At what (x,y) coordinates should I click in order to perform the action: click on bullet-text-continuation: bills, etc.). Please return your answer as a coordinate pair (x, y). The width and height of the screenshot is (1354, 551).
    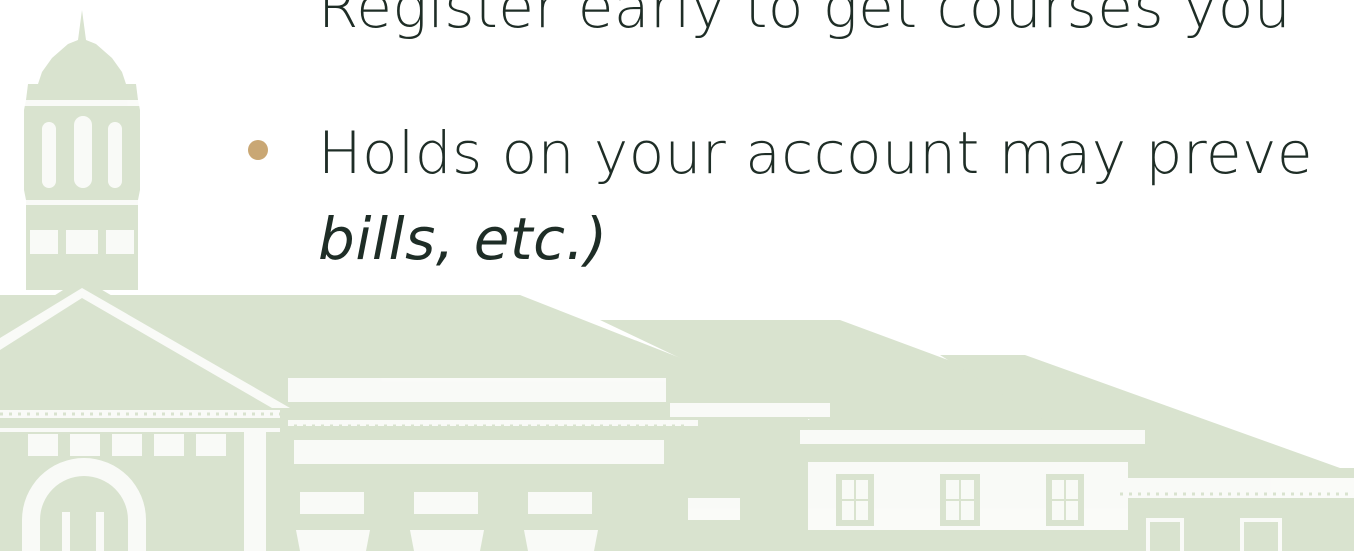
    Looking at the image, I should click on (463, 239).